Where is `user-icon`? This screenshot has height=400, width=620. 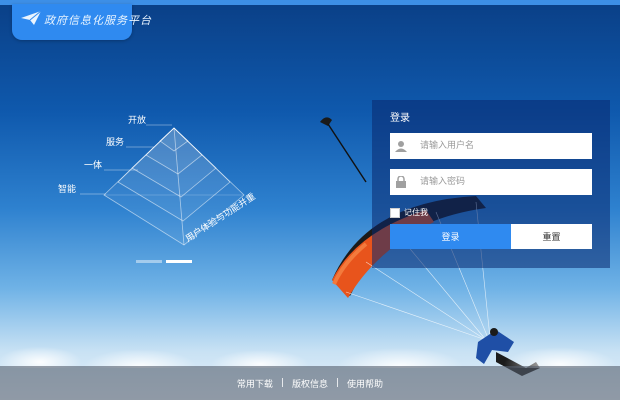
user-icon is located at coordinates (401, 146).